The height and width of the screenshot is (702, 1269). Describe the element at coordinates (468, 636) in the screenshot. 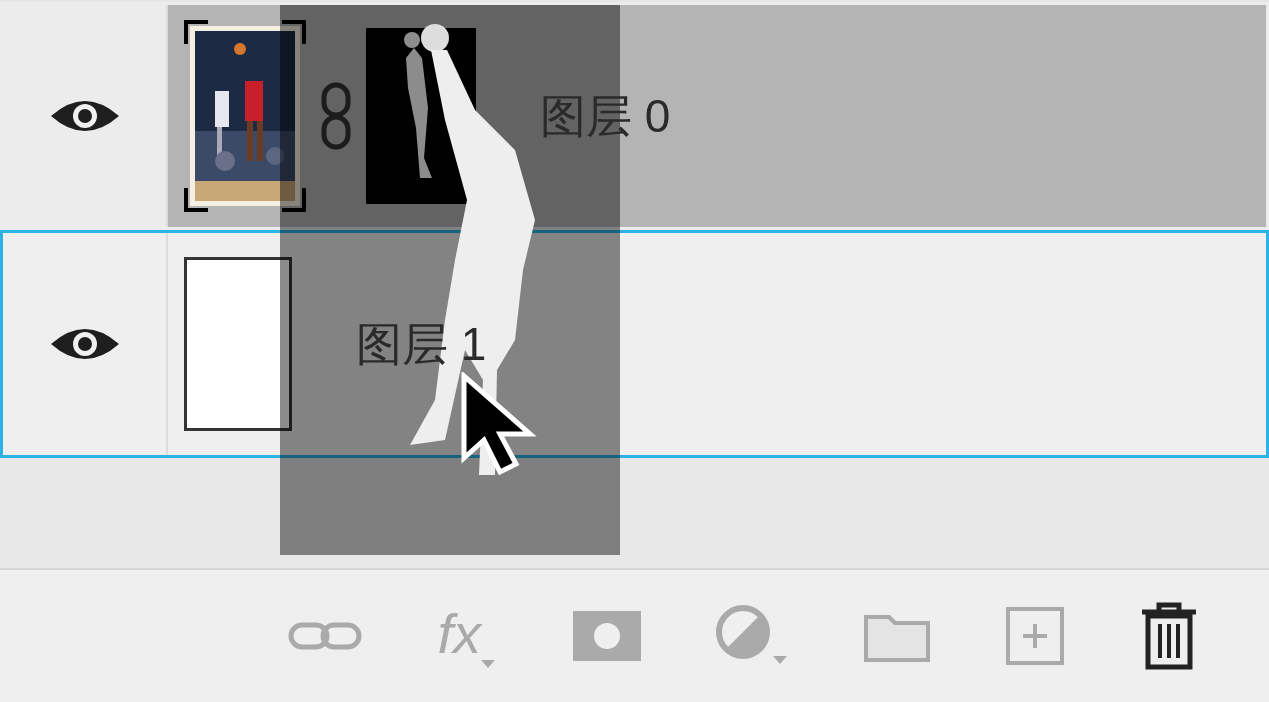

I see `fx-button: fx` at that location.